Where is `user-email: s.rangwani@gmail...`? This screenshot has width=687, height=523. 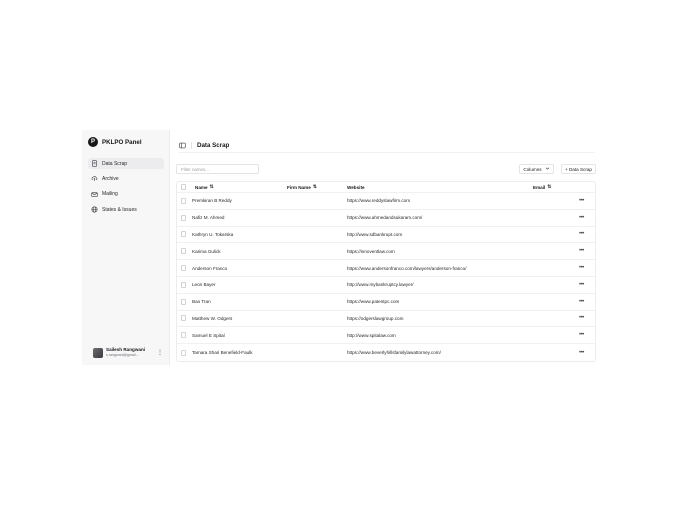
user-email: s.rangwani@gmail... is located at coordinates (122, 355).